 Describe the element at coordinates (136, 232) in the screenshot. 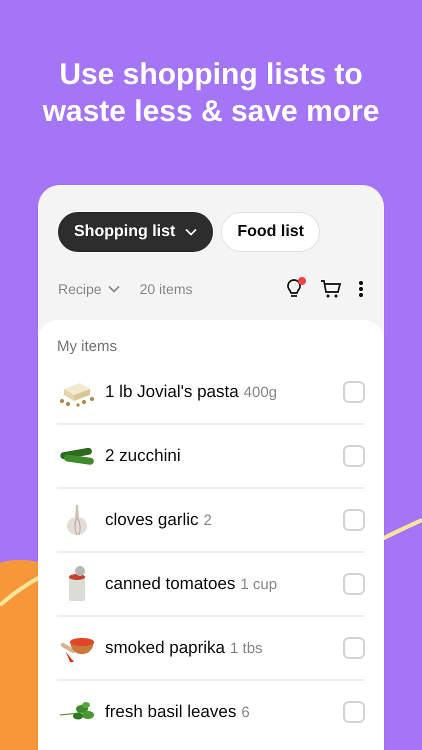

I see `list-tab: Shopping list` at that location.